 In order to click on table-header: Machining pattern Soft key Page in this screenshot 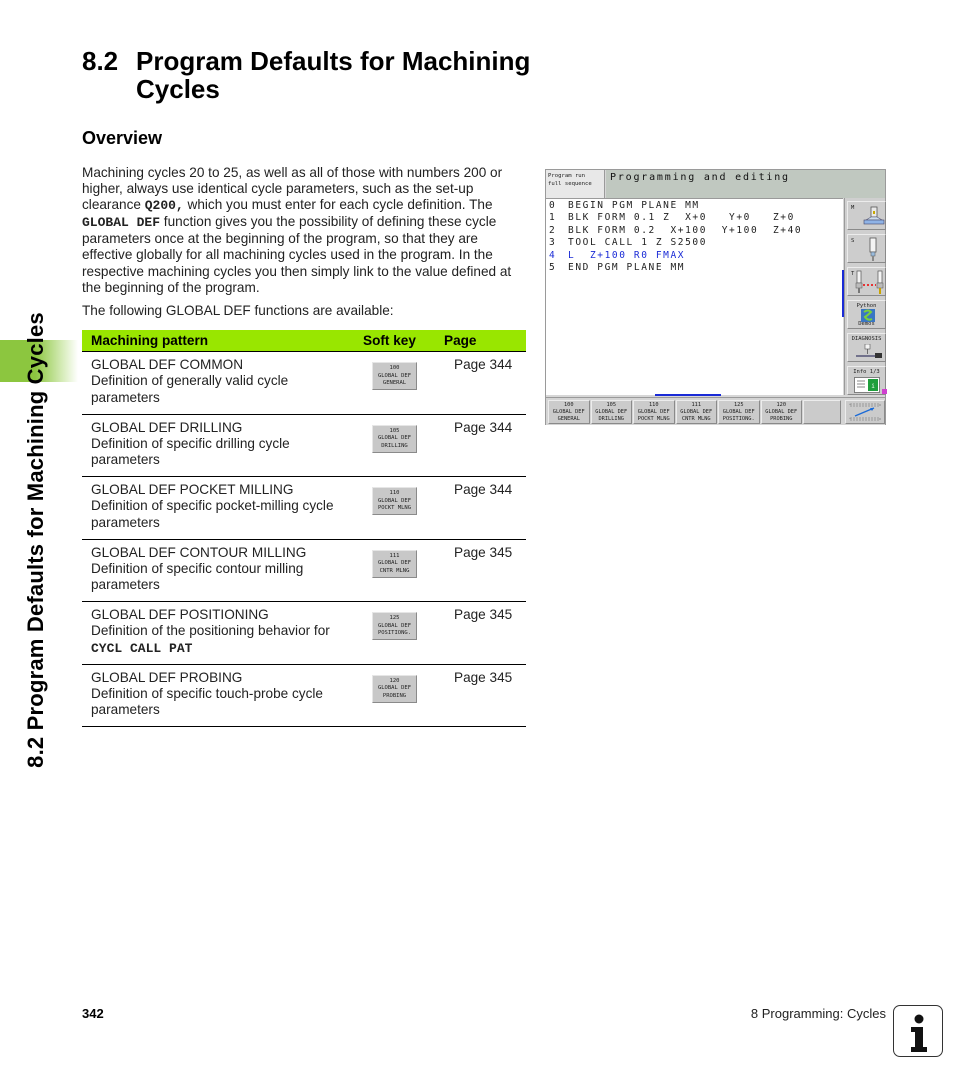, I will do `click(304, 341)`.